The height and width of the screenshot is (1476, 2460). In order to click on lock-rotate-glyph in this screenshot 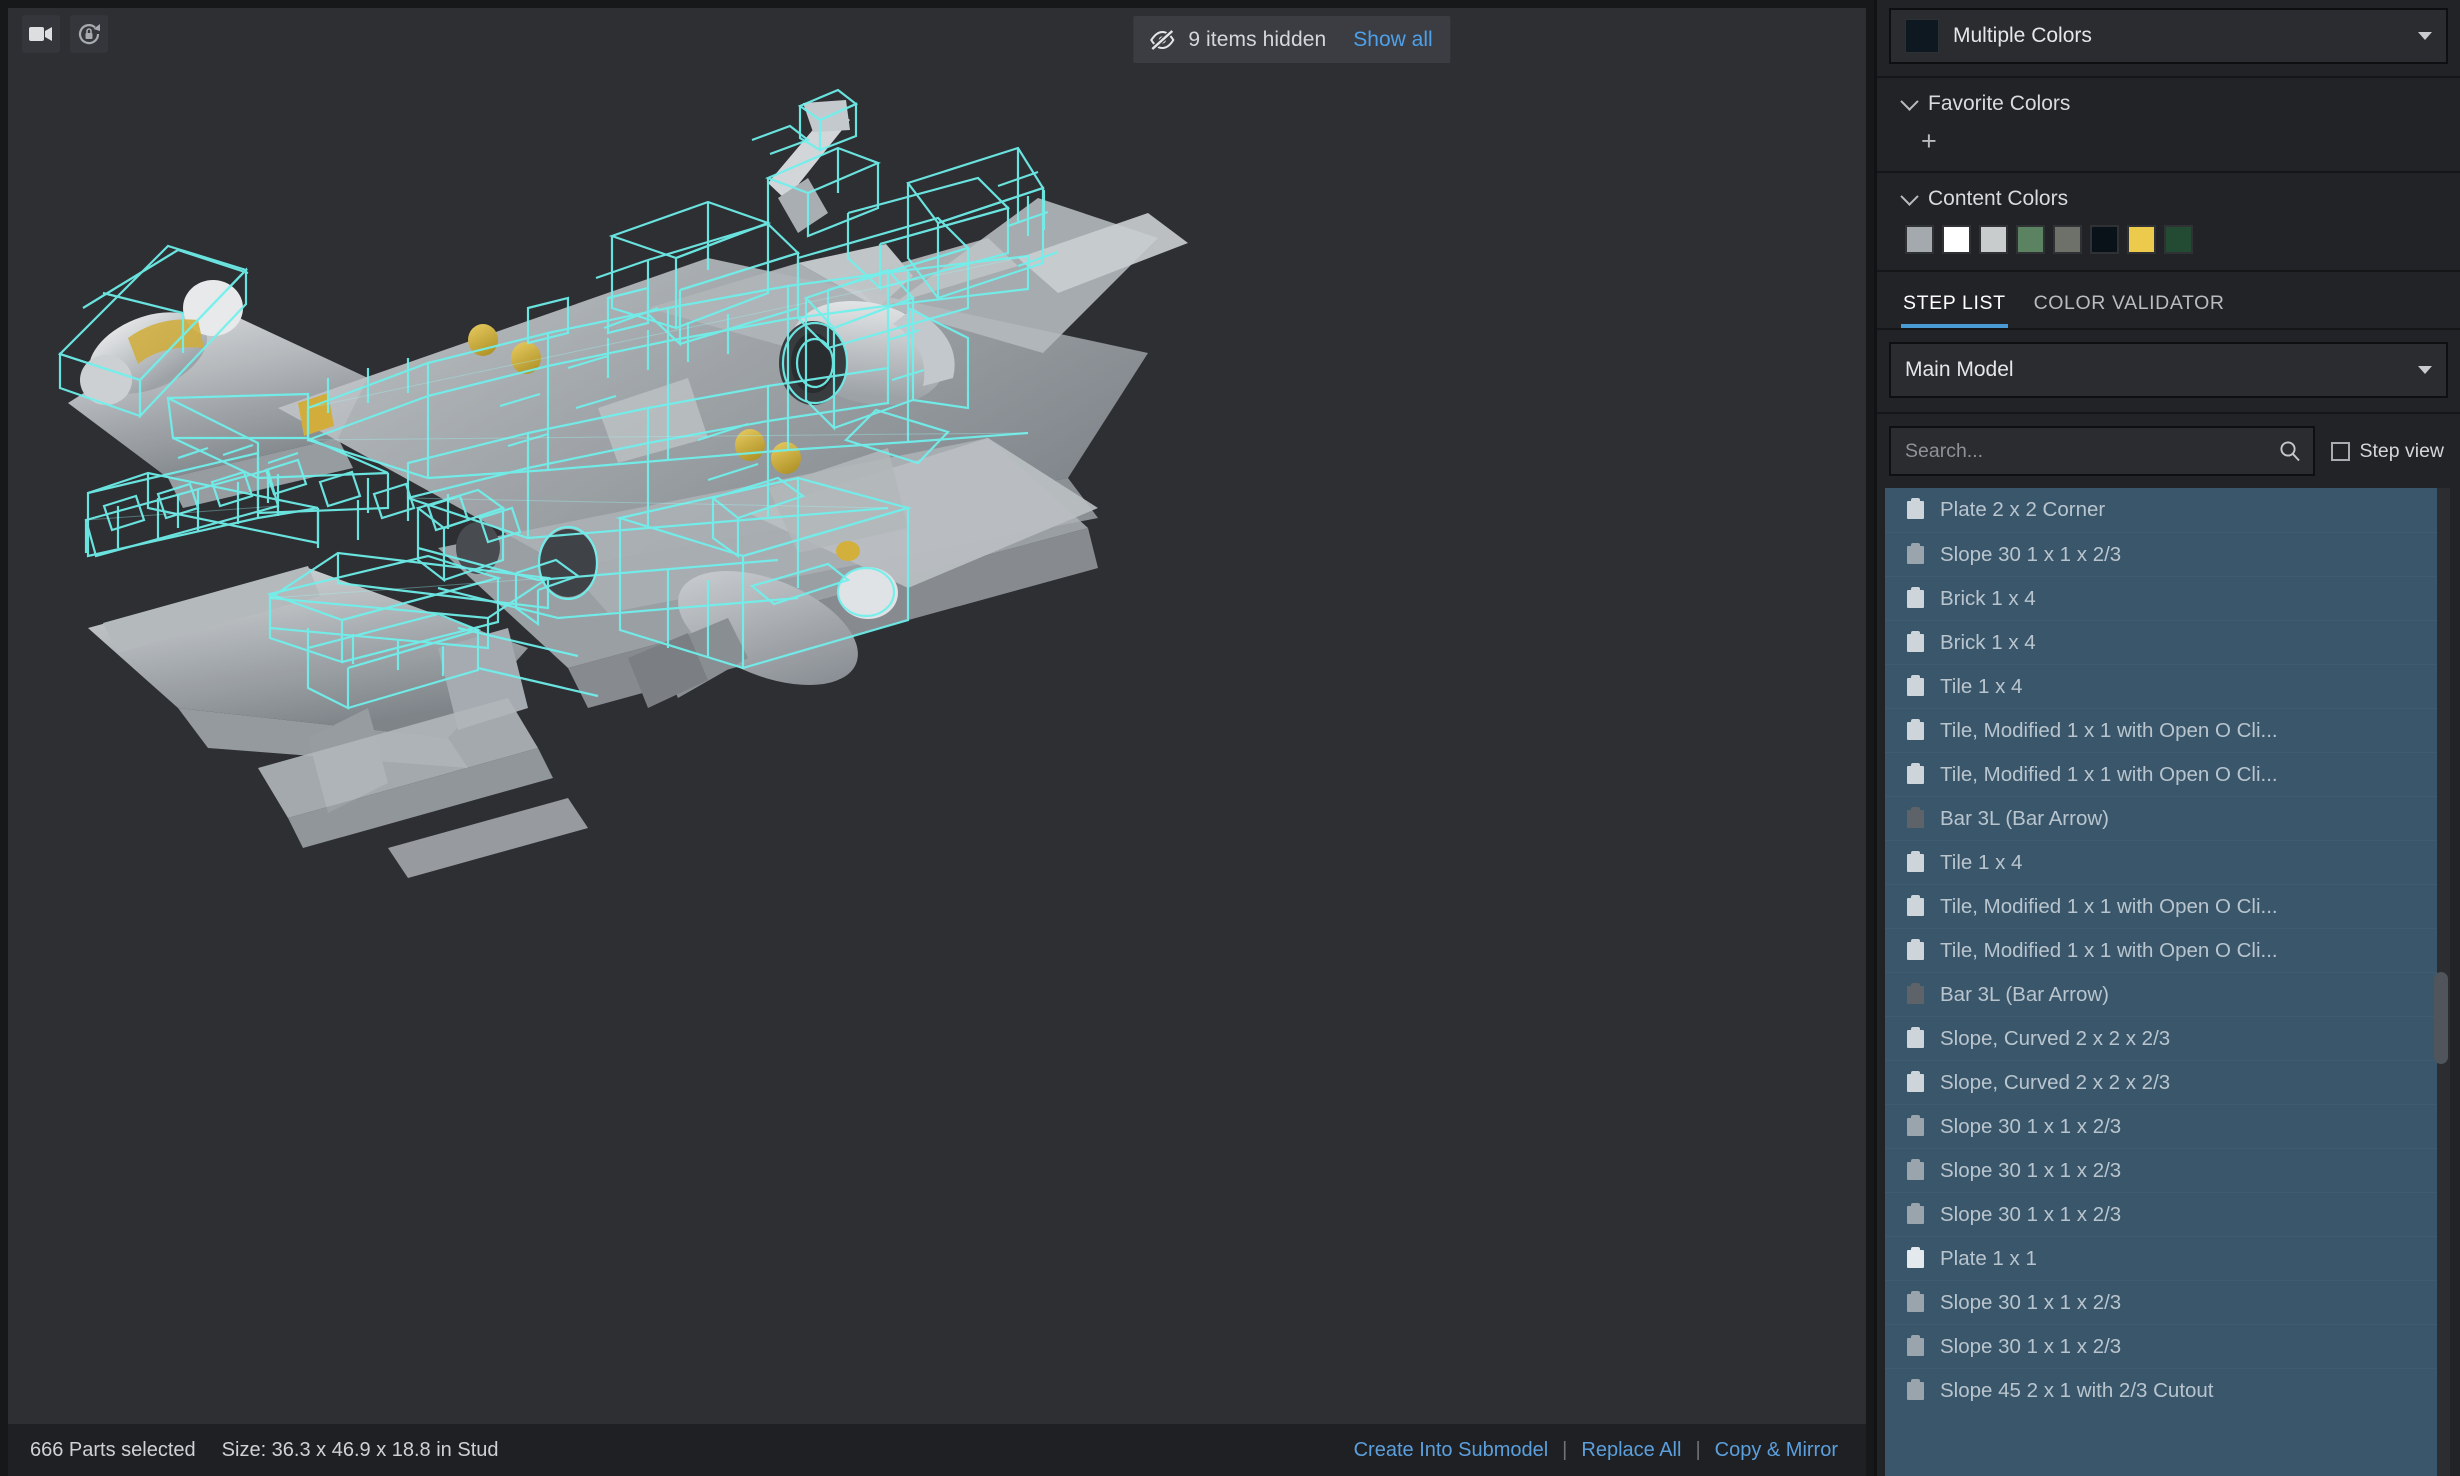, I will do `click(89, 34)`.